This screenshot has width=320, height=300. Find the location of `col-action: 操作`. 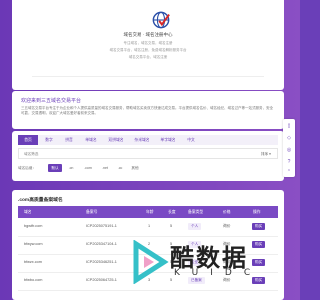

col-action: 操作 is located at coordinates (257, 212).